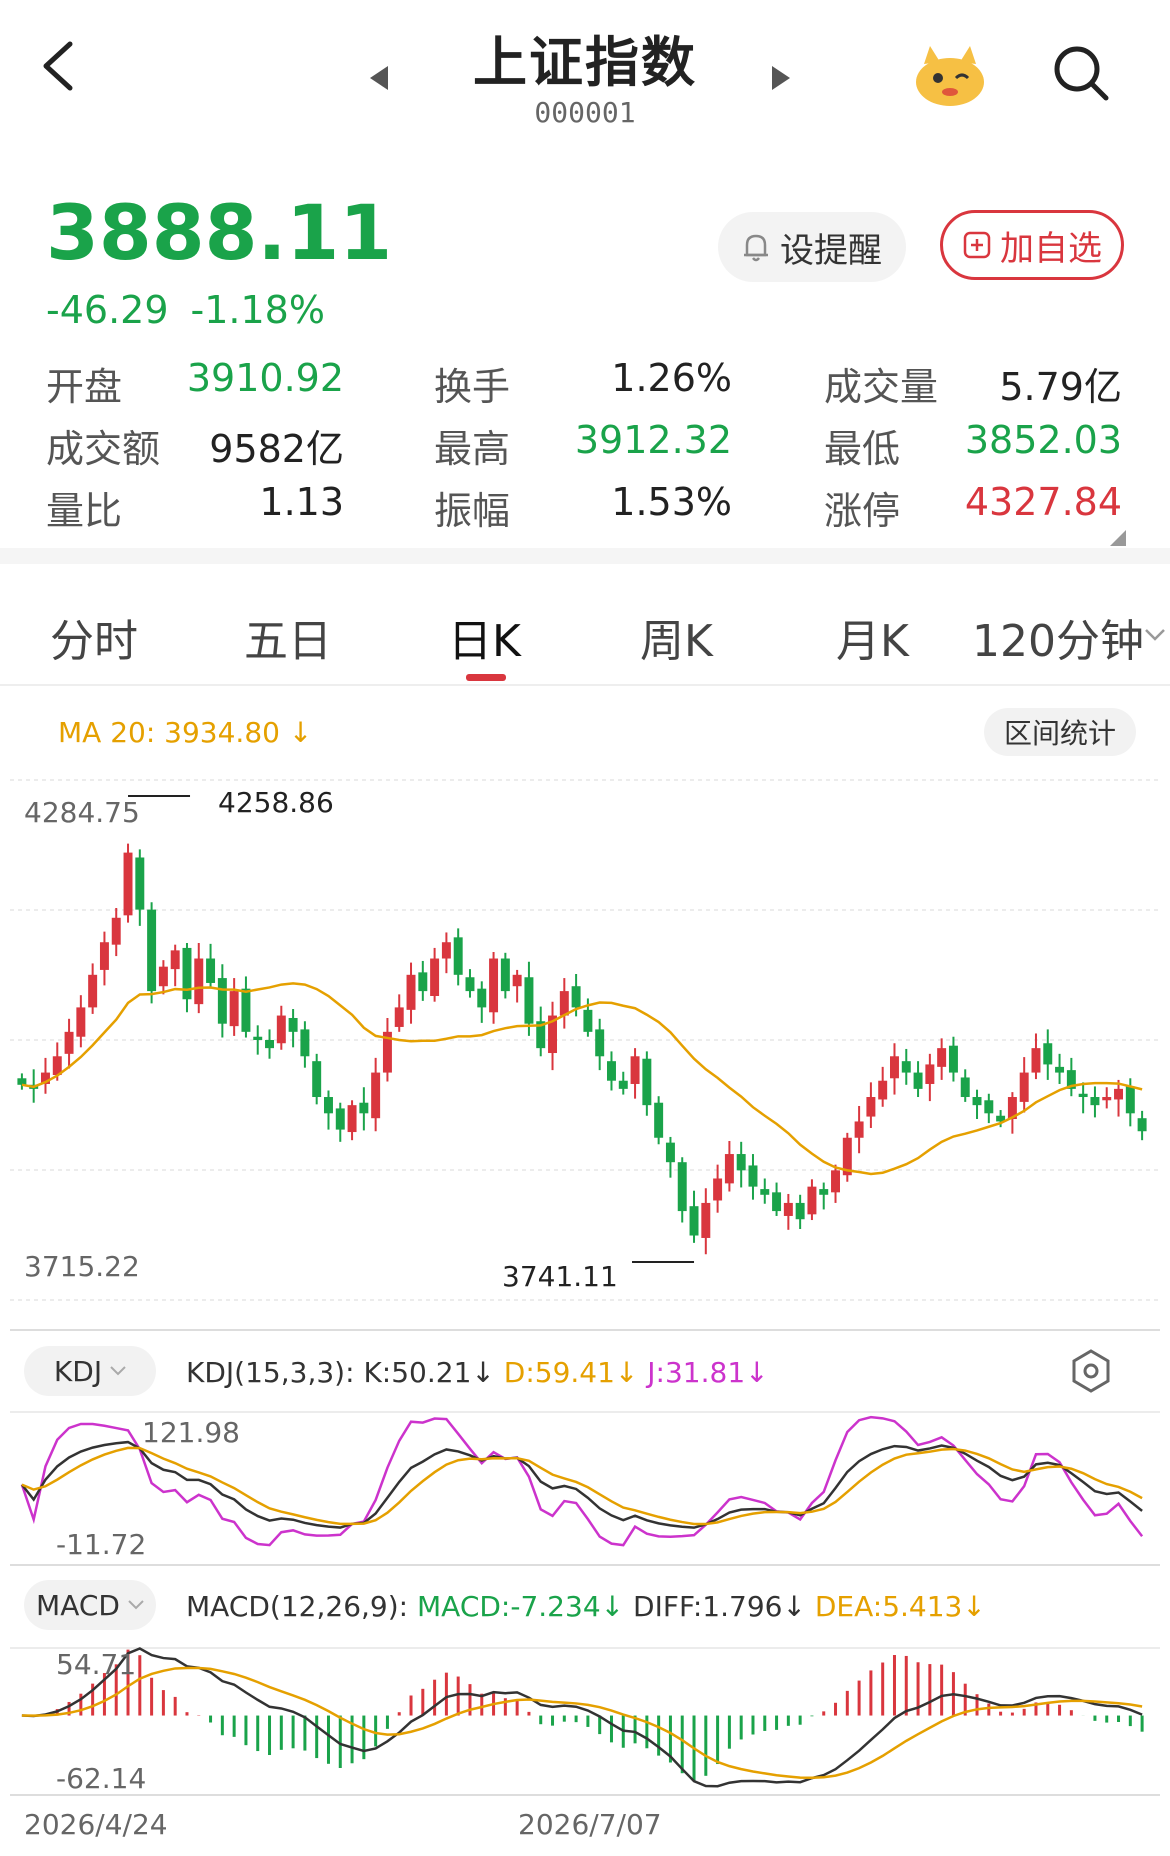  What do you see at coordinates (582, 1079) in the screenshot?
I see `ma20-line` at bounding box center [582, 1079].